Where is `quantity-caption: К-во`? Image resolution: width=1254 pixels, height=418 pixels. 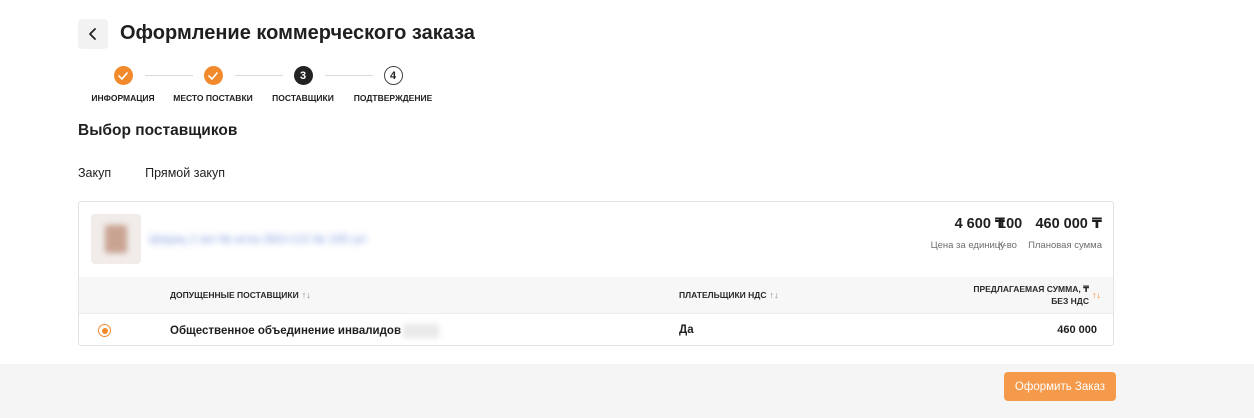 quantity-caption: К-во is located at coordinates (1007, 245).